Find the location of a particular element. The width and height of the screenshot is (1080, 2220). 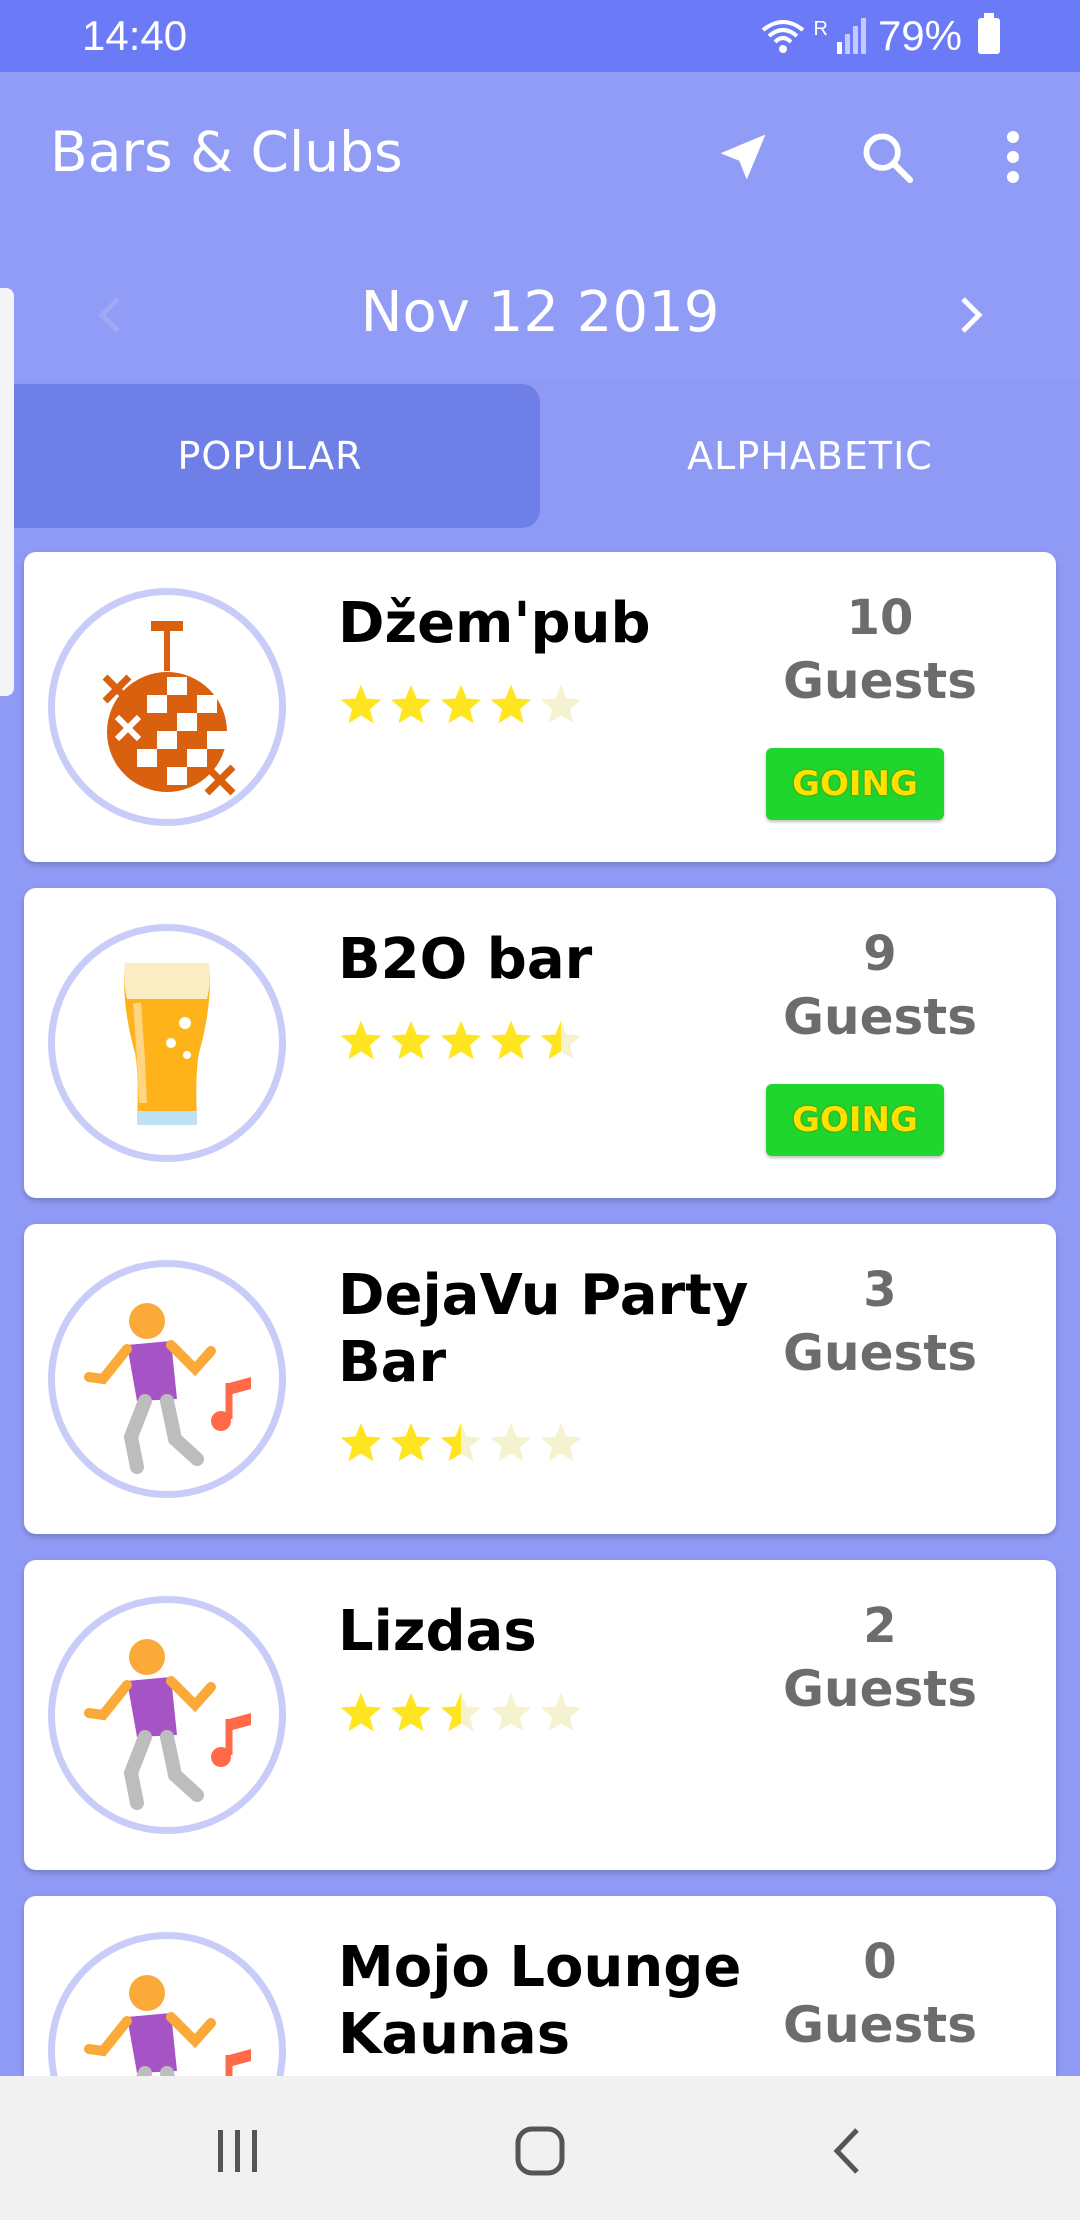

venue-name: Lizdas is located at coordinates (437, 1631).